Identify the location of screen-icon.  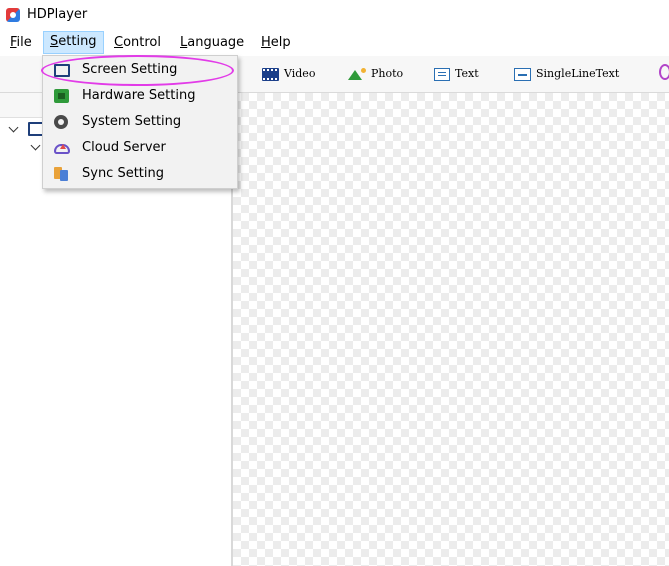
(62, 70).